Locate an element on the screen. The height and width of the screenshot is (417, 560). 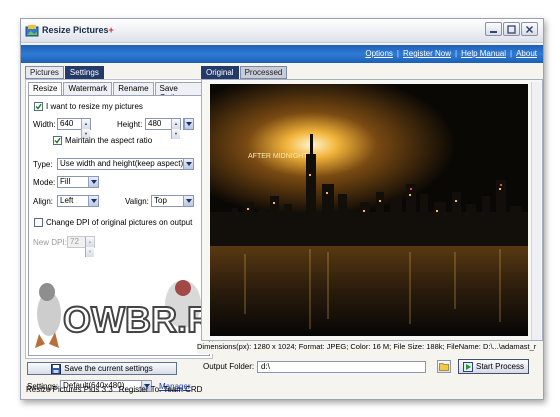
start-process-button: Start Process is located at coordinates (493, 366).